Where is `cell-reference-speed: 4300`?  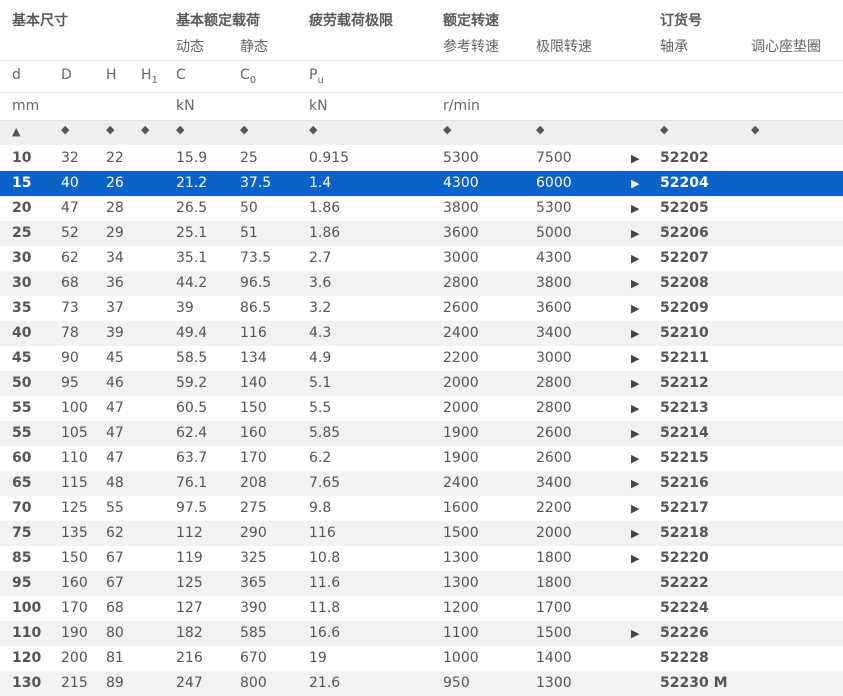
cell-reference-speed: 4300 is located at coordinates (461, 183).